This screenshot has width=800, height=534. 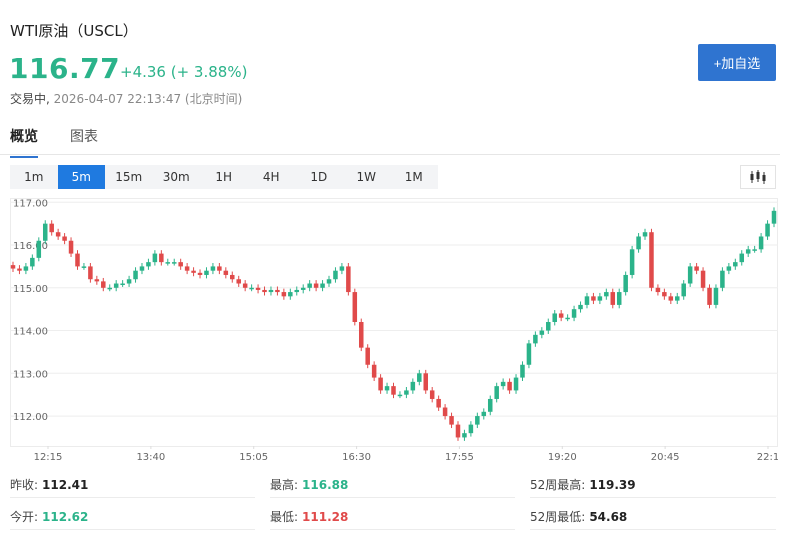 What do you see at coordinates (325, 485) in the screenshot?
I see `stat-value: 116.88` at bounding box center [325, 485].